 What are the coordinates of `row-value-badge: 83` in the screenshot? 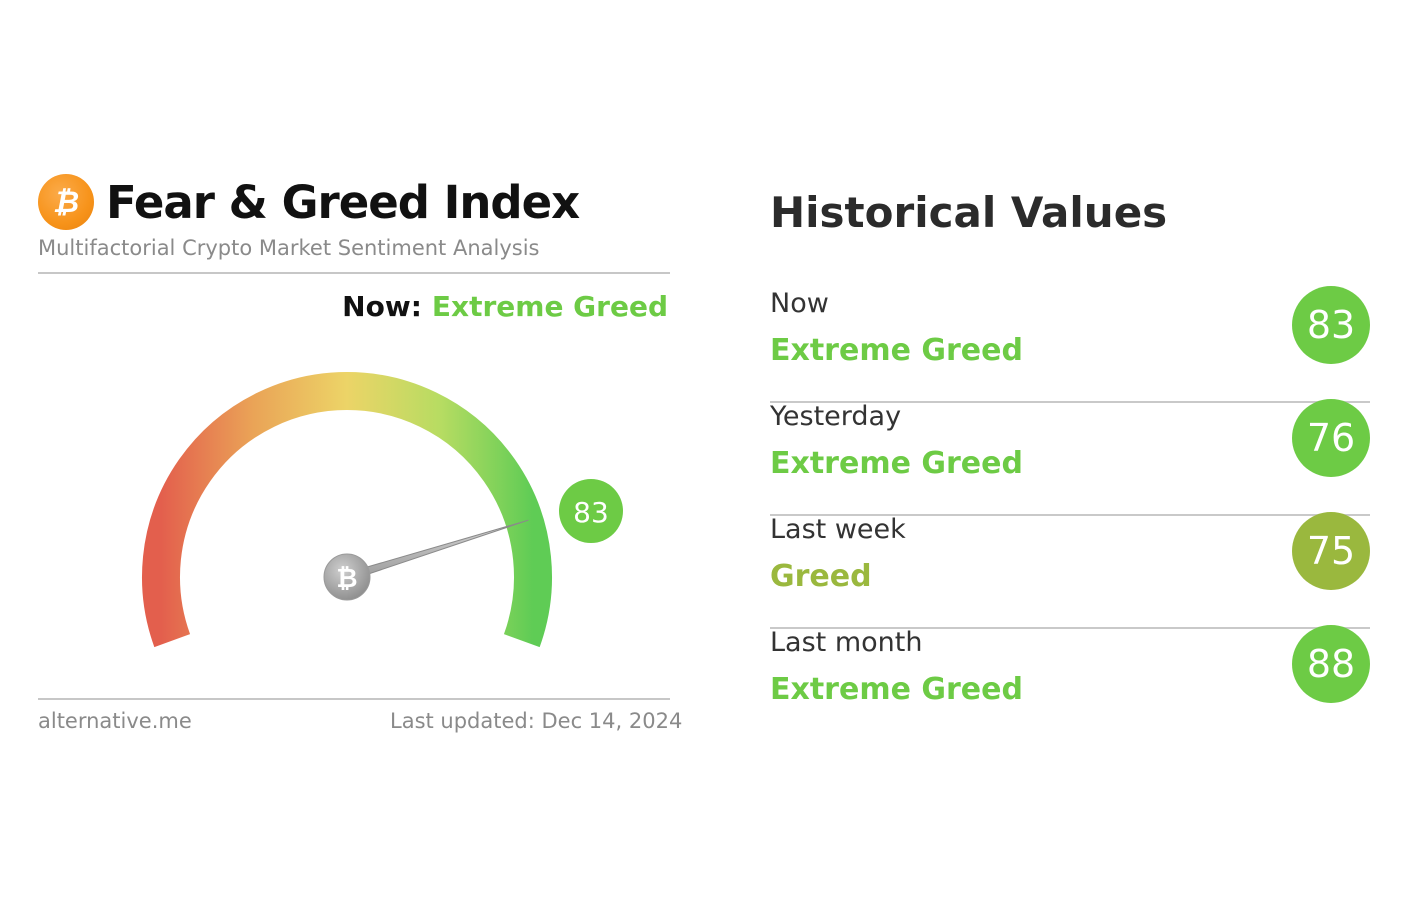 It's located at (1331, 325).